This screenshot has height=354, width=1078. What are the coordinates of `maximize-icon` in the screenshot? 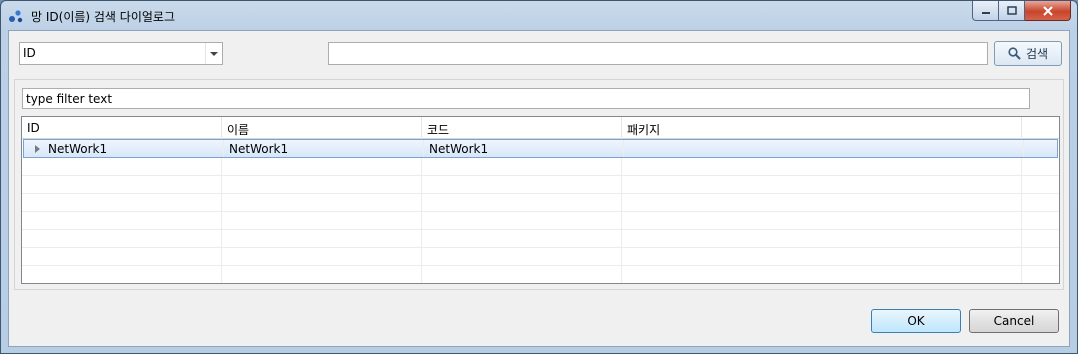 It's located at (1011, 10).